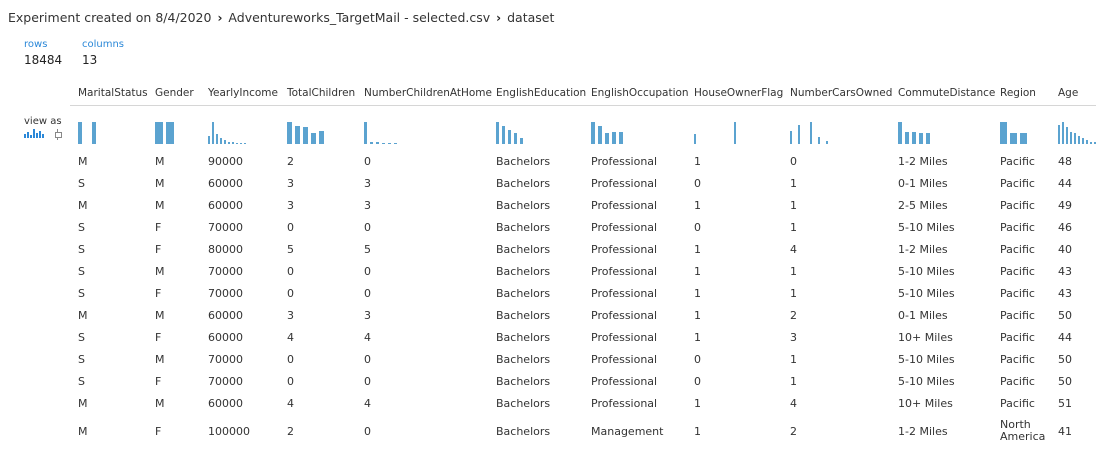  Describe the element at coordinates (1026, 431) in the screenshot. I see `table-cell-region: North America` at that location.